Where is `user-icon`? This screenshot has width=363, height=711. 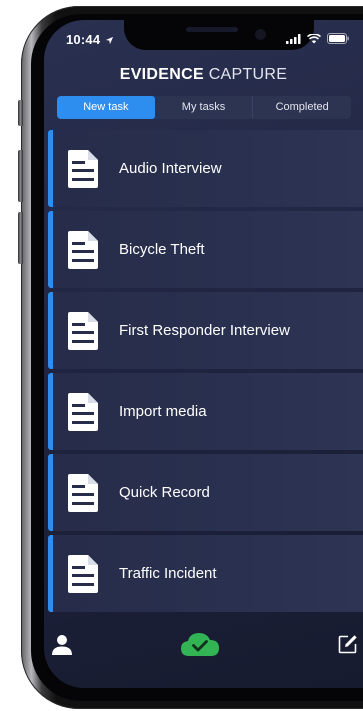
user-icon is located at coordinates (62, 645).